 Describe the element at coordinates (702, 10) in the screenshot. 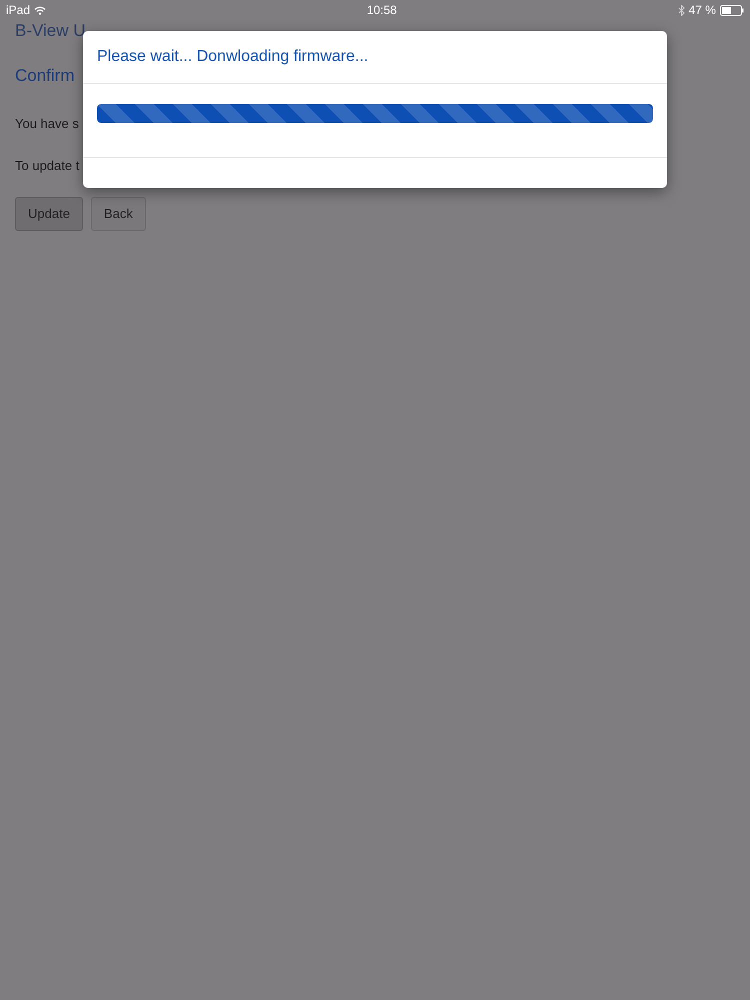

I see `battery-percent: 47 %` at that location.